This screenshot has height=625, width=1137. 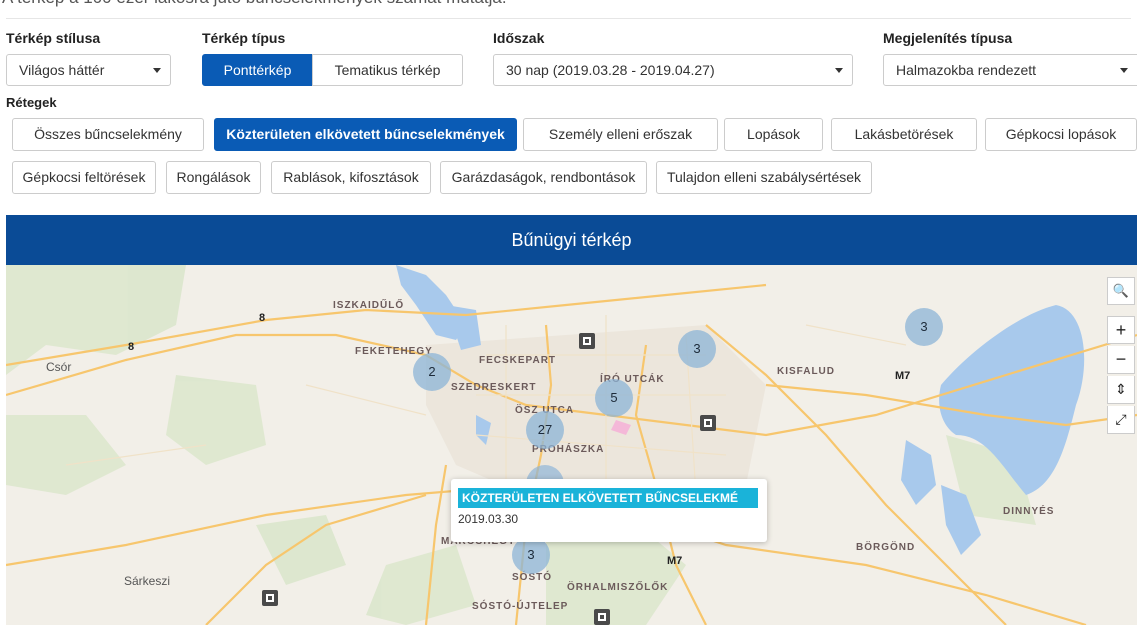 What do you see at coordinates (1121, 420) in the screenshot?
I see `fullscreen-icon: ⤢` at bounding box center [1121, 420].